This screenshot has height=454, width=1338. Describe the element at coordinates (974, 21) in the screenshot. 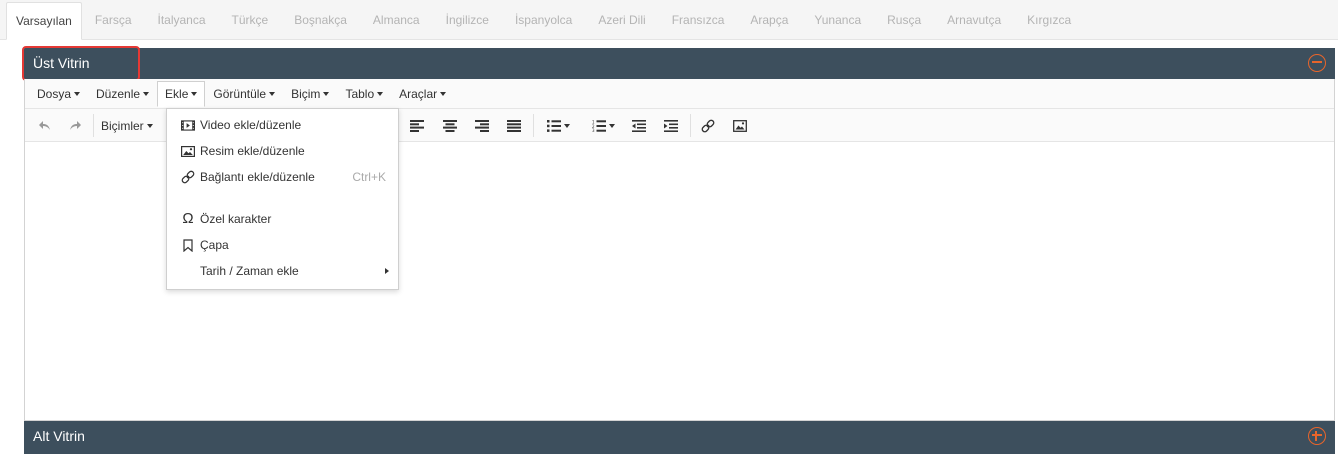

I see `tab-arnavutca: Arnavutça` at that location.